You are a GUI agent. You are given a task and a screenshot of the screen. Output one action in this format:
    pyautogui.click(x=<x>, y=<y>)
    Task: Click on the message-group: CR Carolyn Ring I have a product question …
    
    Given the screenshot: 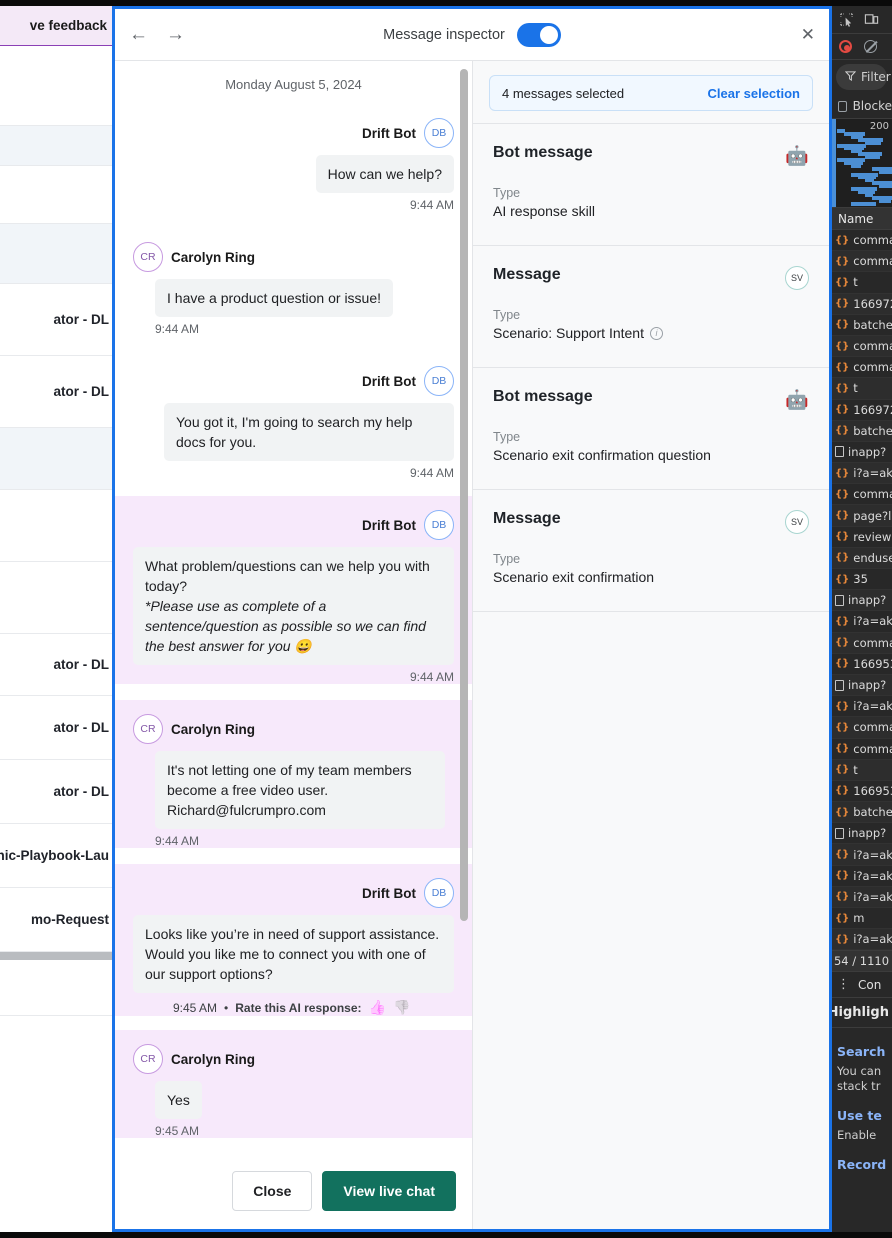 What is the action you would take?
    pyautogui.click(x=293, y=282)
    